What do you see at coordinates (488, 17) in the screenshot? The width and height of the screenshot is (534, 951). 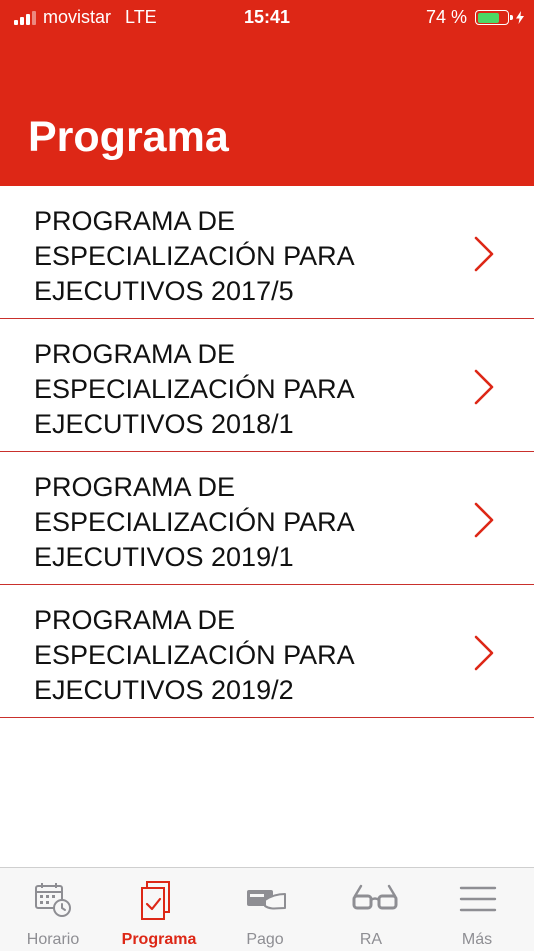 I see `battery-fill` at bounding box center [488, 17].